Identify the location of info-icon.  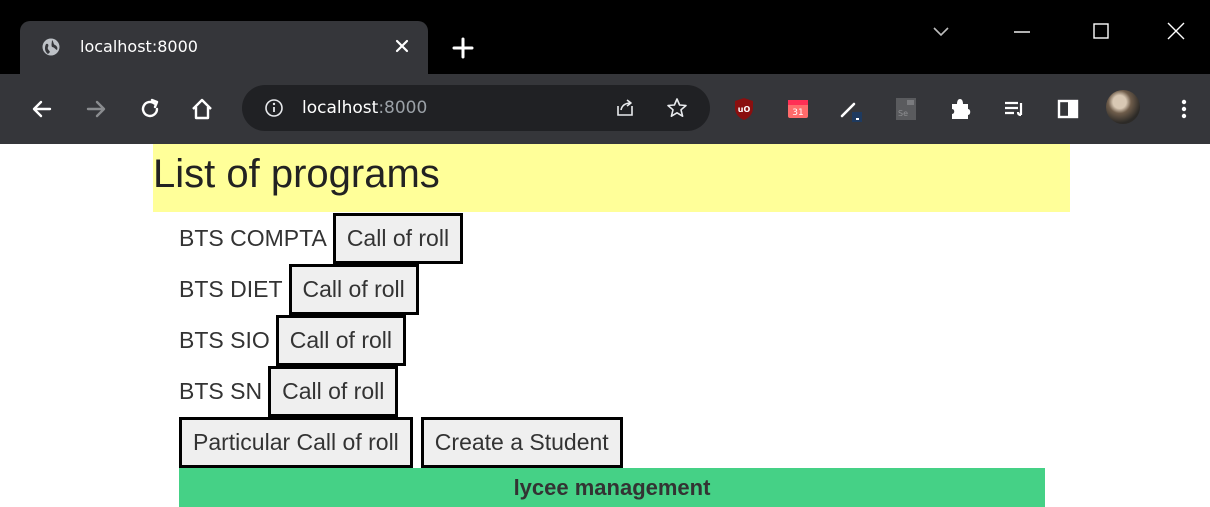
(274, 108).